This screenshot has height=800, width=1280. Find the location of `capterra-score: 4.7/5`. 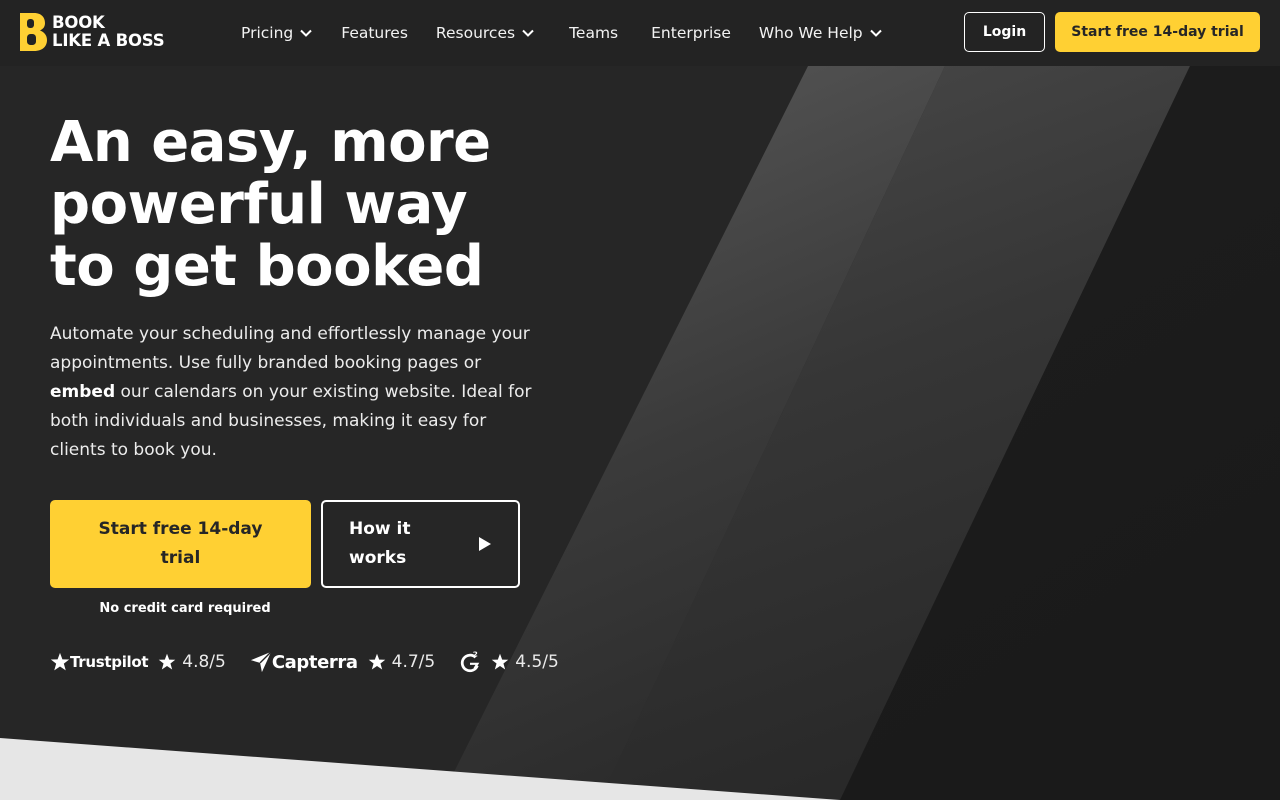

capterra-score: 4.7/5 is located at coordinates (402, 662).